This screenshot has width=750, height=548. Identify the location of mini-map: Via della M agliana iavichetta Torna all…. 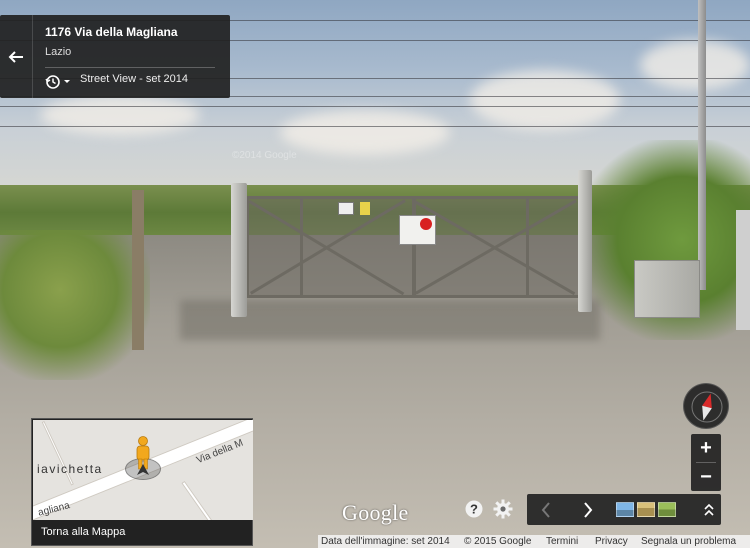
(142, 482).